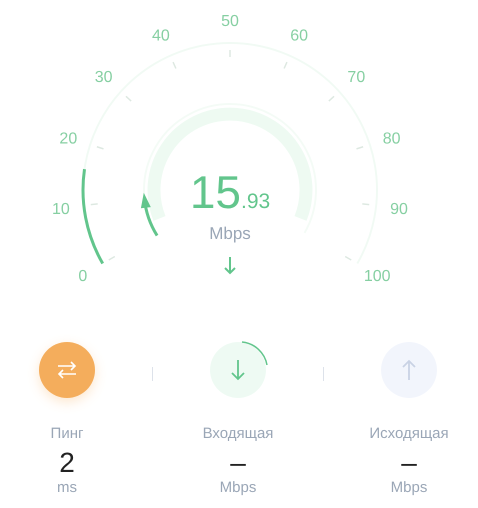 The height and width of the screenshot is (508, 478). What do you see at coordinates (238, 370) in the screenshot?
I see `down-arrow-icon` at bounding box center [238, 370].